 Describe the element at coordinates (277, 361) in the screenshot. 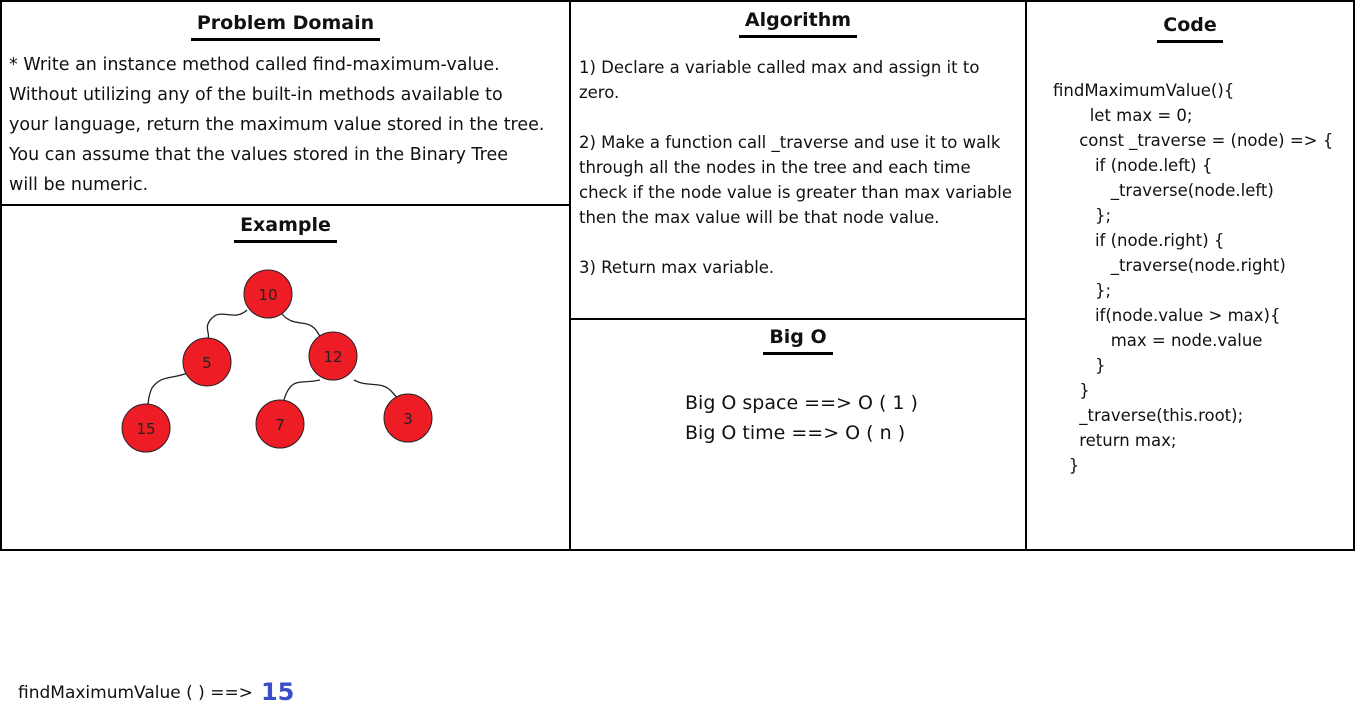

I see `binary-tree-diagram: 10 5 12 15 7 3` at that location.